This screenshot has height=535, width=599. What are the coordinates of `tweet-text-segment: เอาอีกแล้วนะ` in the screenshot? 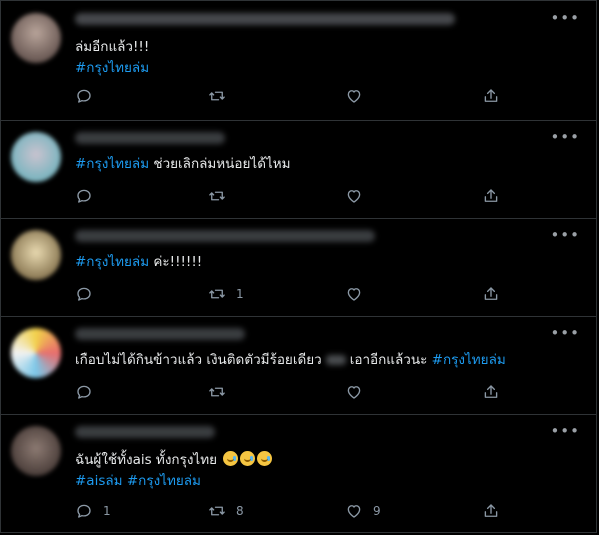 It's located at (390, 360).